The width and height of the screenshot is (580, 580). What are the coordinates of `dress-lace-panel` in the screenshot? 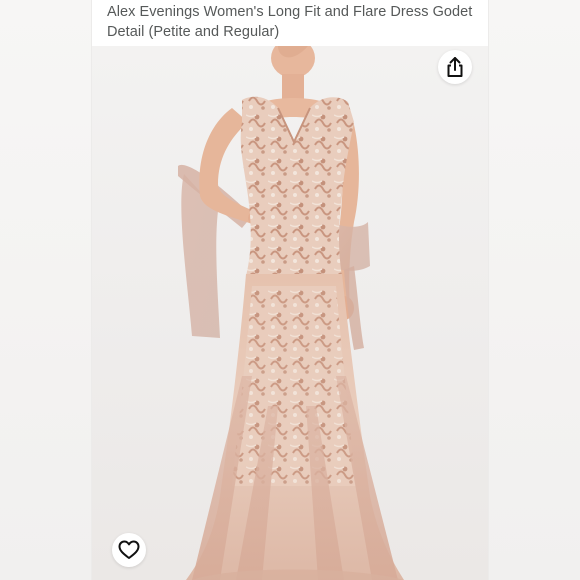 It's located at (294, 386).